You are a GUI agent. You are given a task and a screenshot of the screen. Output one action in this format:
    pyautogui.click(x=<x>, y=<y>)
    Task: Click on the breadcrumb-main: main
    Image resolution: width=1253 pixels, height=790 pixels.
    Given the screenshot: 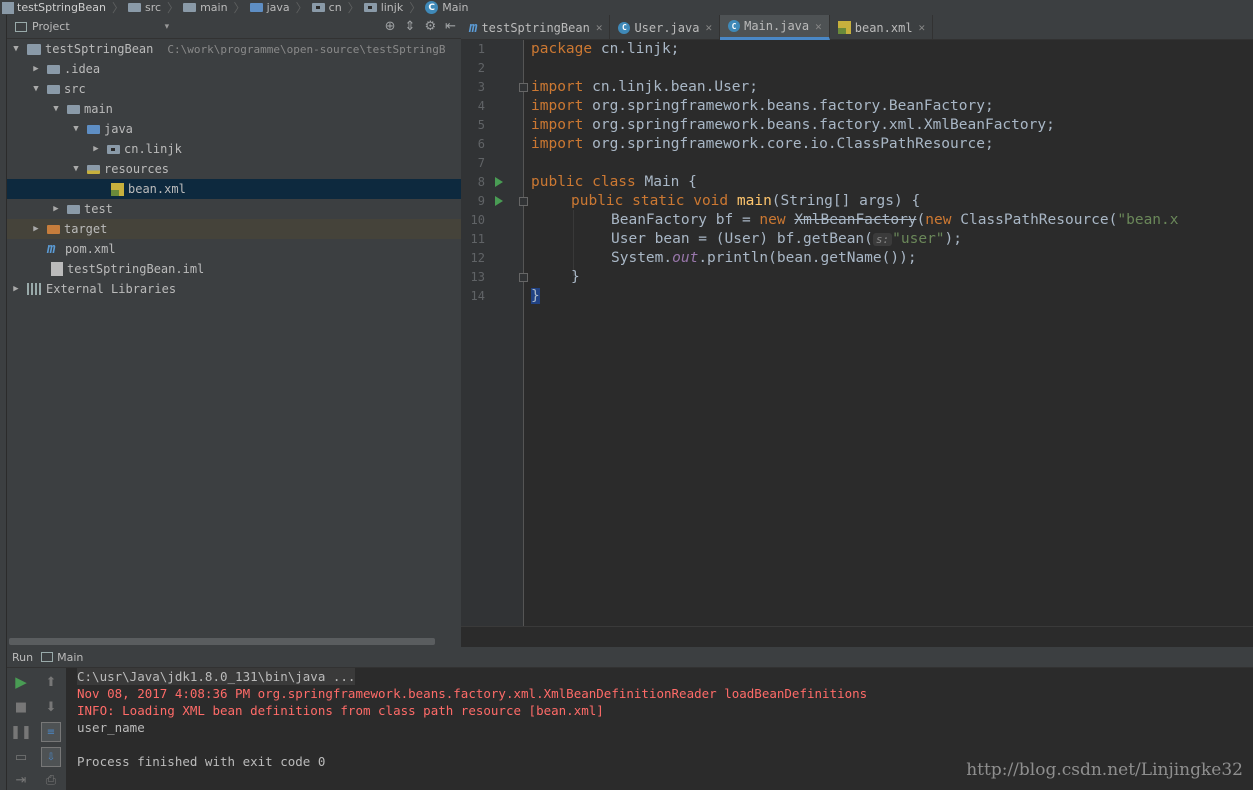 What is the action you would take?
    pyautogui.click(x=206, y=7)
    